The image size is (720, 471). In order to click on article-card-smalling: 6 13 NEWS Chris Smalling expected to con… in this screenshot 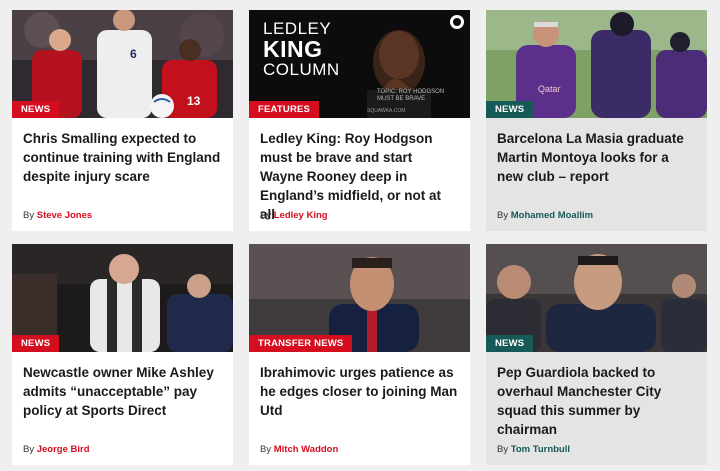, I will do `click(122, 120)`.